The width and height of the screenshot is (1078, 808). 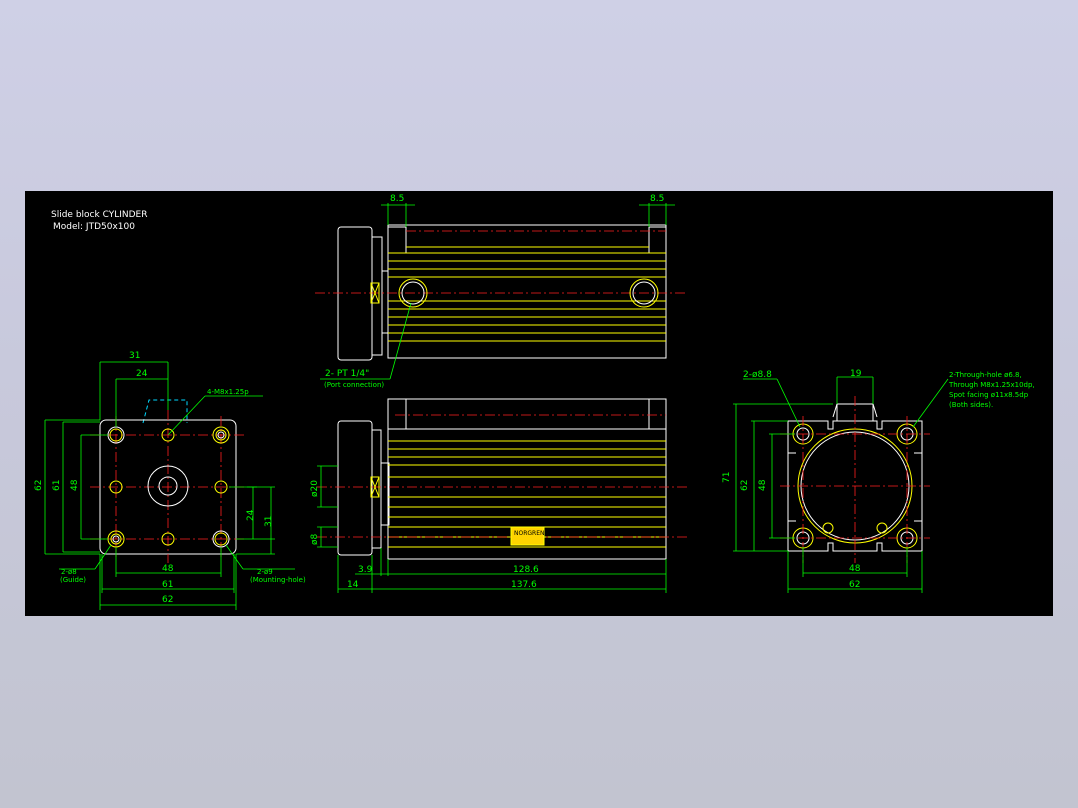 I want to click on dim-left-48: 48, so click(x=75, y=485).